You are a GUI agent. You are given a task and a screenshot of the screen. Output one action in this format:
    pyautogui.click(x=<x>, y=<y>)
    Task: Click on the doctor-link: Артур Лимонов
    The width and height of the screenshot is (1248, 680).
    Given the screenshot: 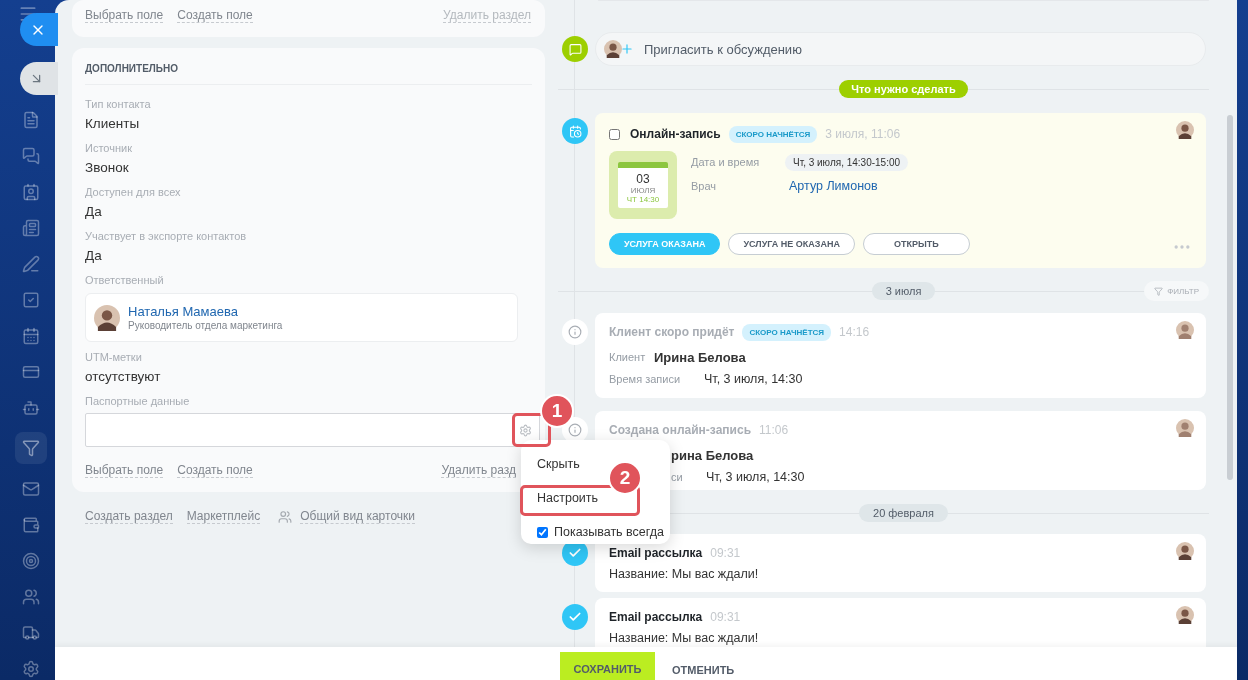 What is the action you would take?
    pyautogui.click(x=831, y=186)
    